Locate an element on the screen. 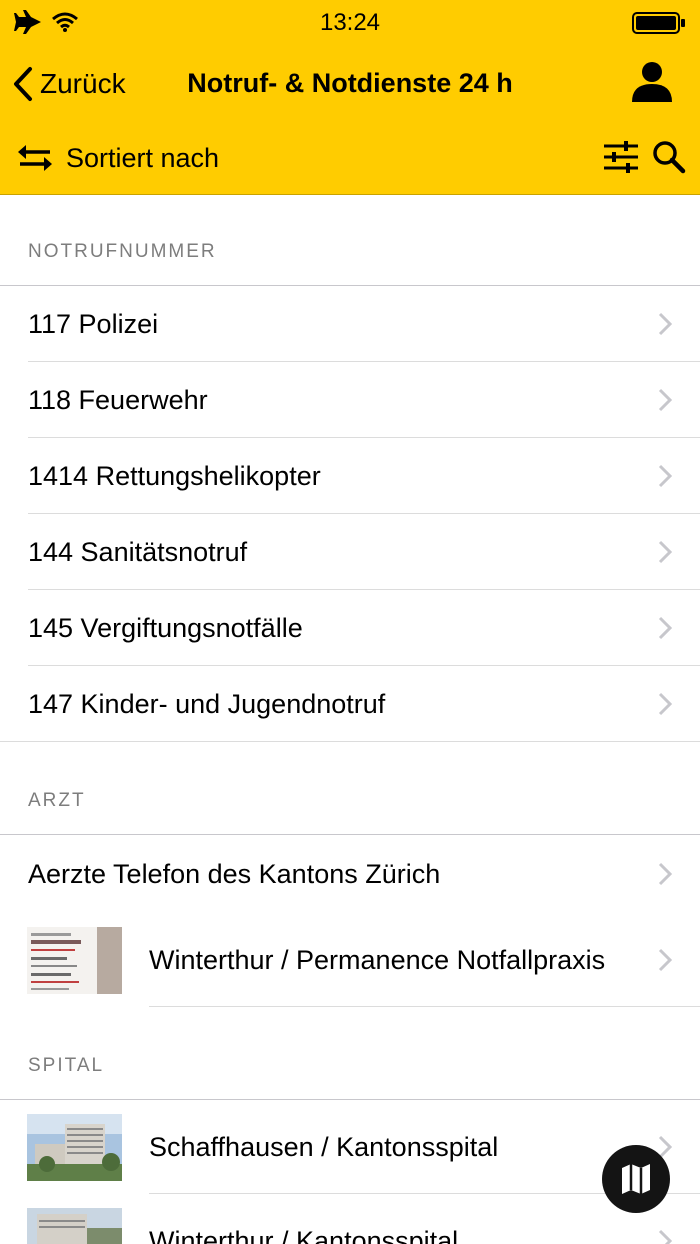  map-button is located at coordinates (636, 1179).